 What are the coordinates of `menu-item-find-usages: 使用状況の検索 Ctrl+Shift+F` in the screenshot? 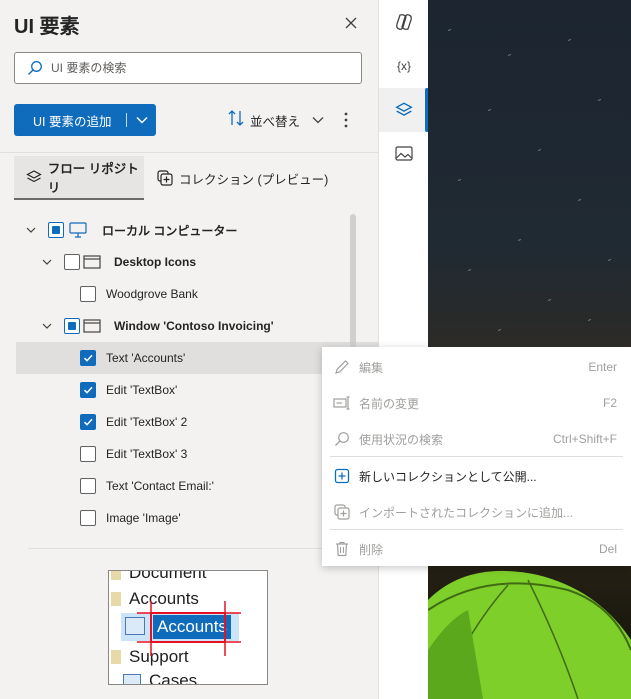 It's located at (476, 439).